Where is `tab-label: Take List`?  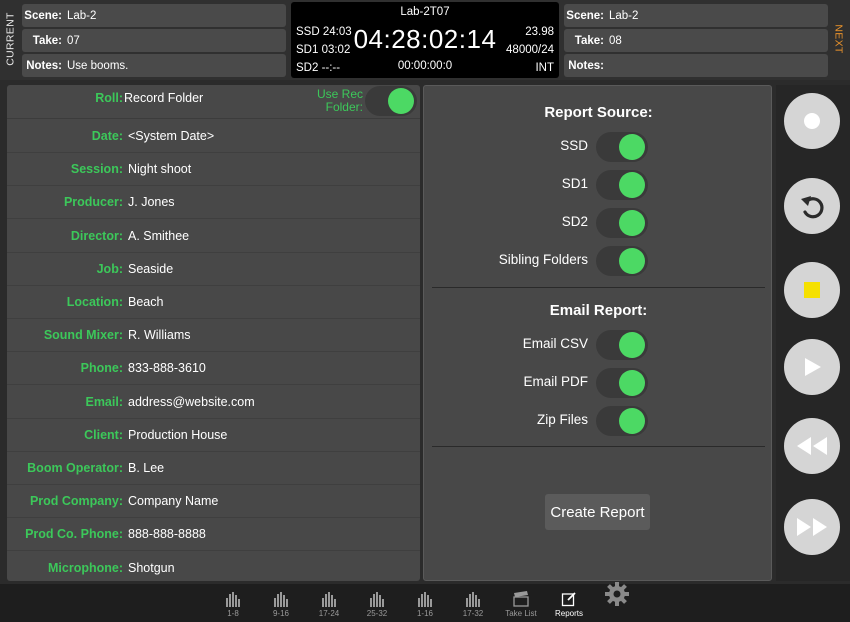 tab-label: Take List is located at coordinates (521, 613).